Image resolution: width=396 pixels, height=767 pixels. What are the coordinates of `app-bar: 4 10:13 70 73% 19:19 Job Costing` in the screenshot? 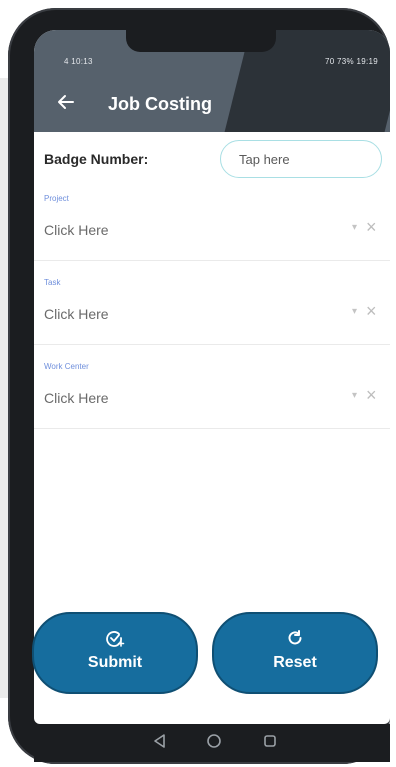 It's located at (212, 81).